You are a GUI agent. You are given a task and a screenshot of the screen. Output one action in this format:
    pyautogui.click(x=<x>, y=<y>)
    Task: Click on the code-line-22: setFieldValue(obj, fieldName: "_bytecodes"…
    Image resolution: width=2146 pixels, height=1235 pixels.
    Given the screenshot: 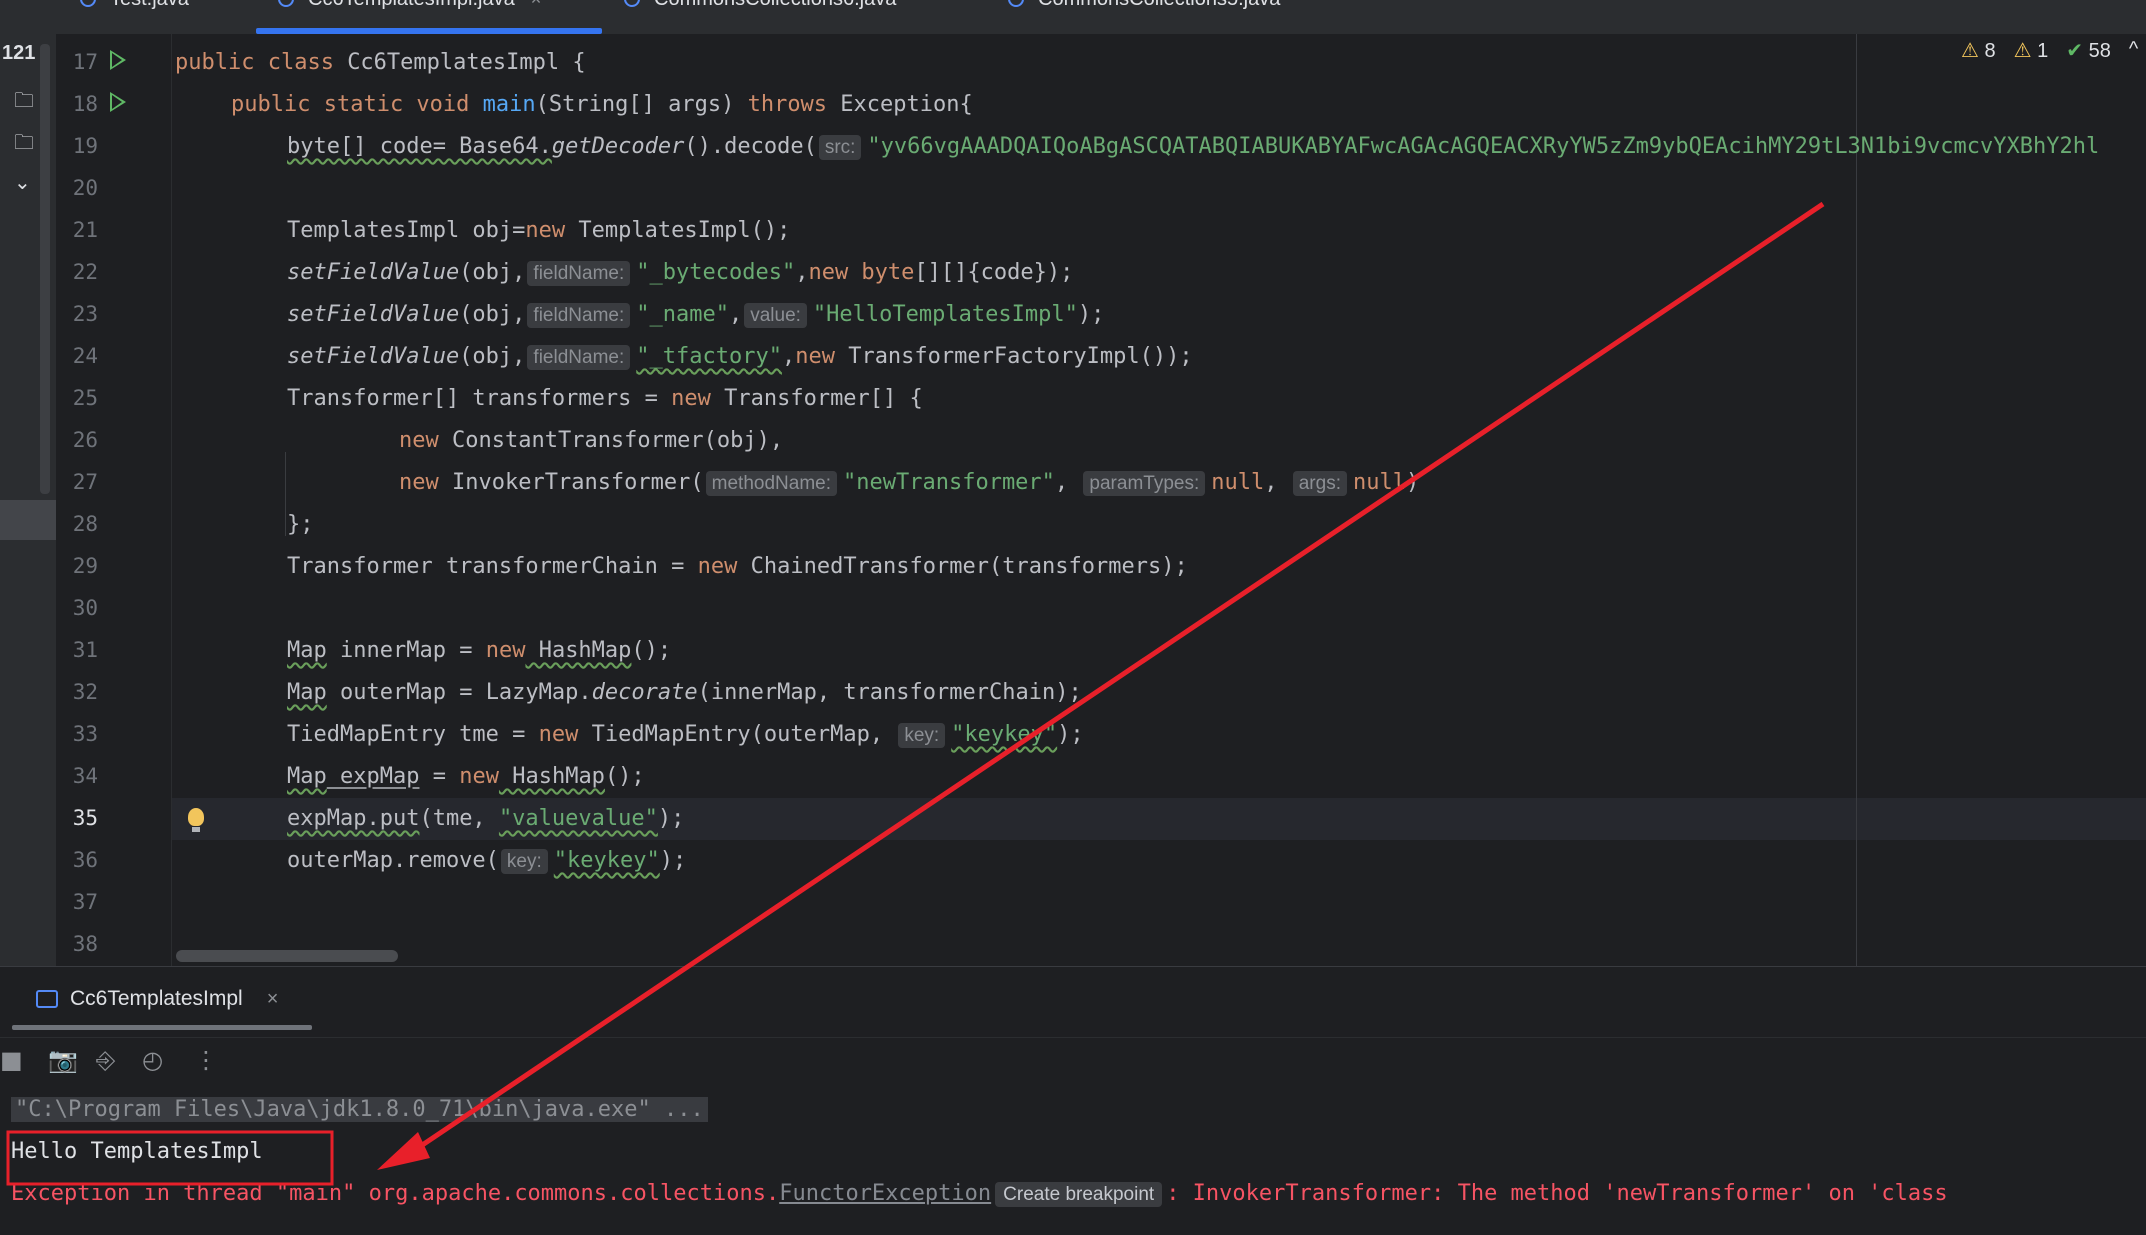 What is the action you would take?
    pyautogui.click(x=680, y=273)
    